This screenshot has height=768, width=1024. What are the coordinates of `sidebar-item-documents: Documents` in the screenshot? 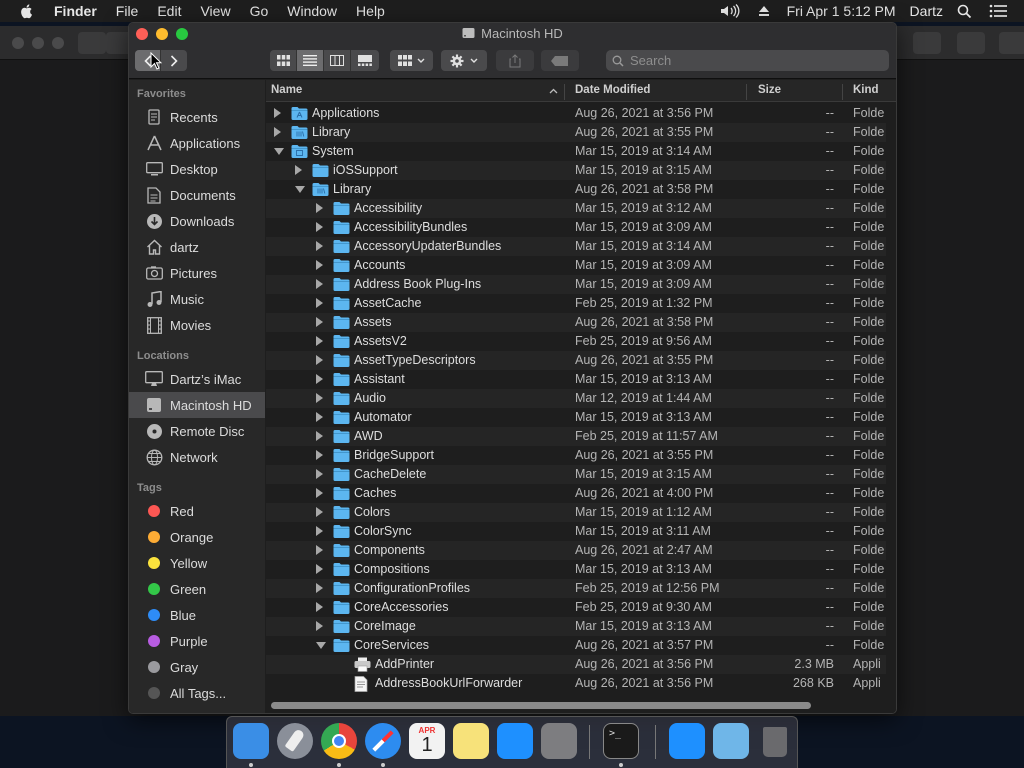 It's located at (197, 195).